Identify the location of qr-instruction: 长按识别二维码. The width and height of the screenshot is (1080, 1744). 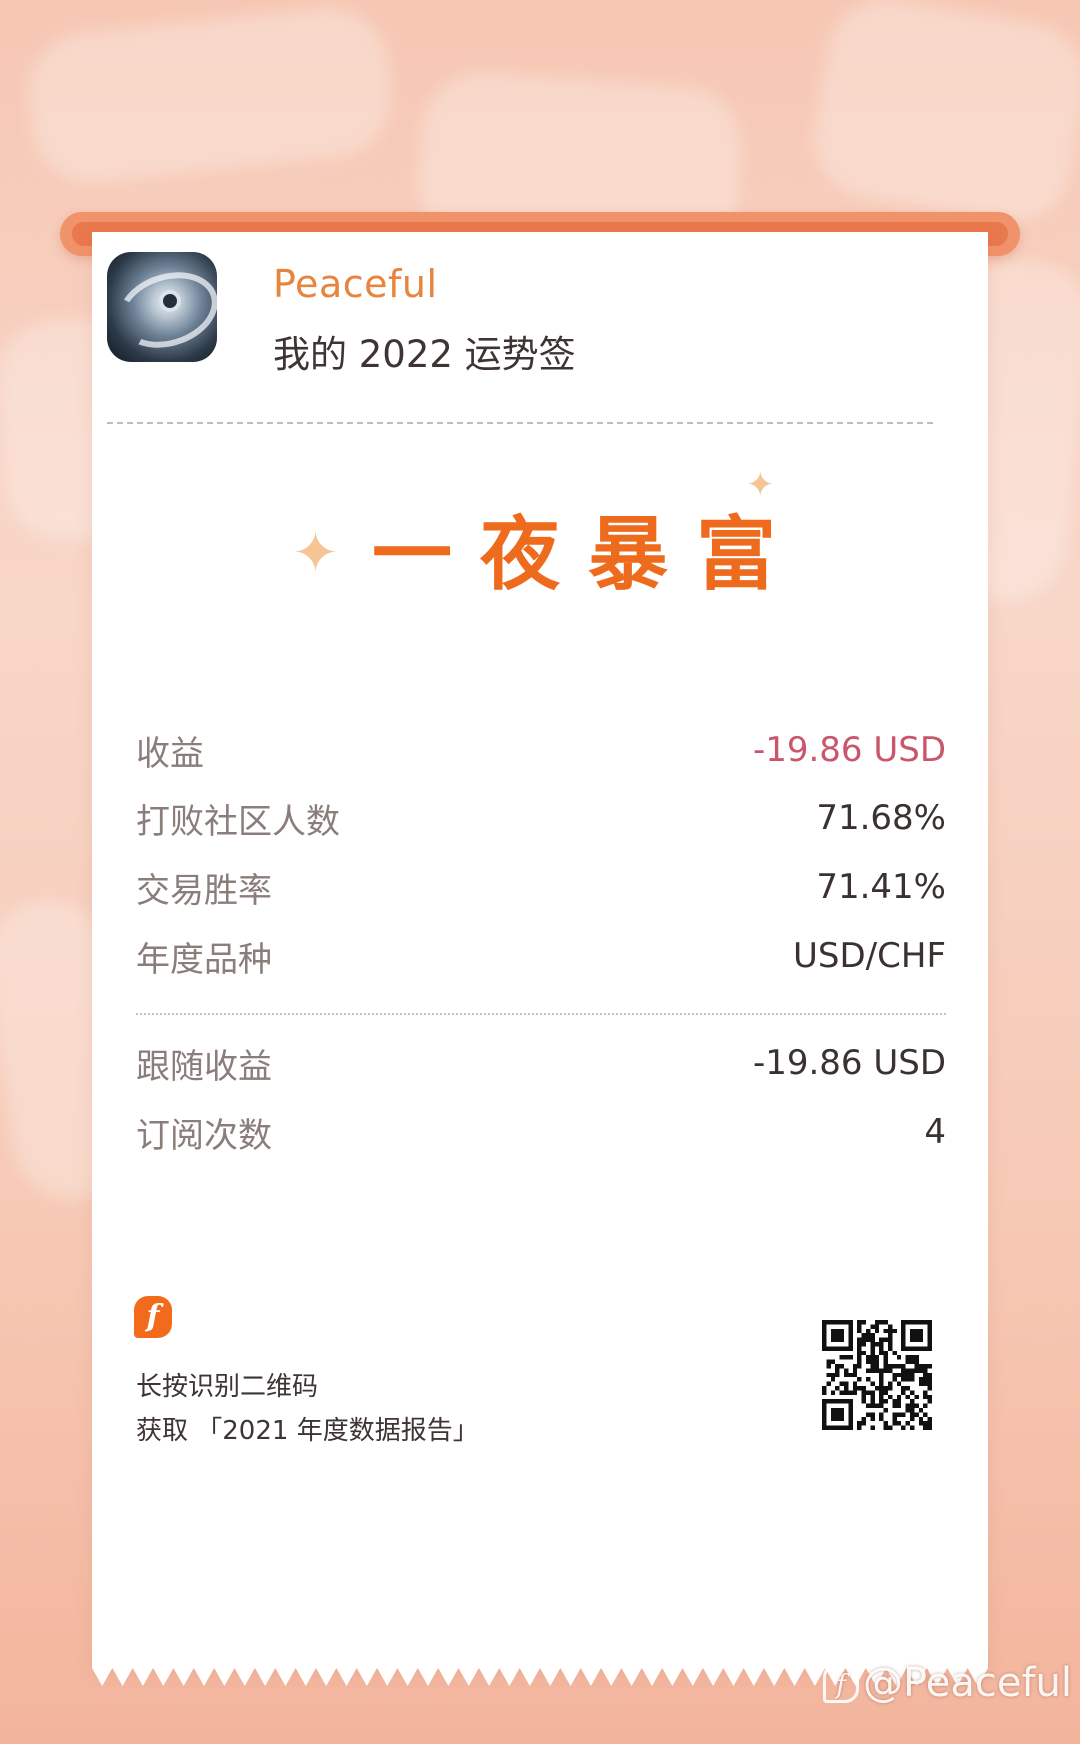
(227, 1387).